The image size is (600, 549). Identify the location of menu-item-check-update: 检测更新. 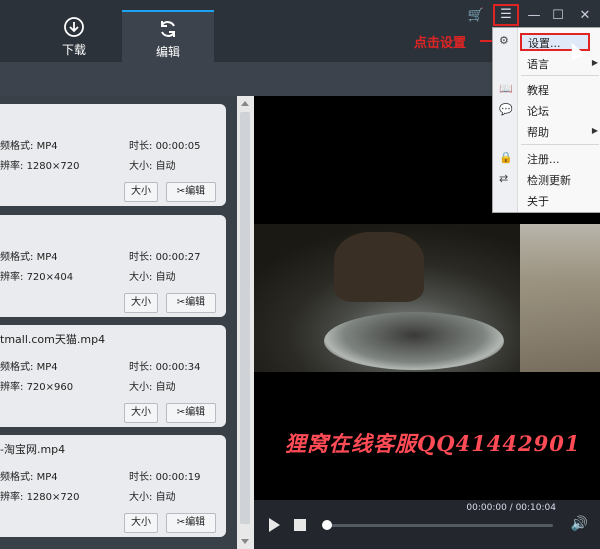
(549, 180).